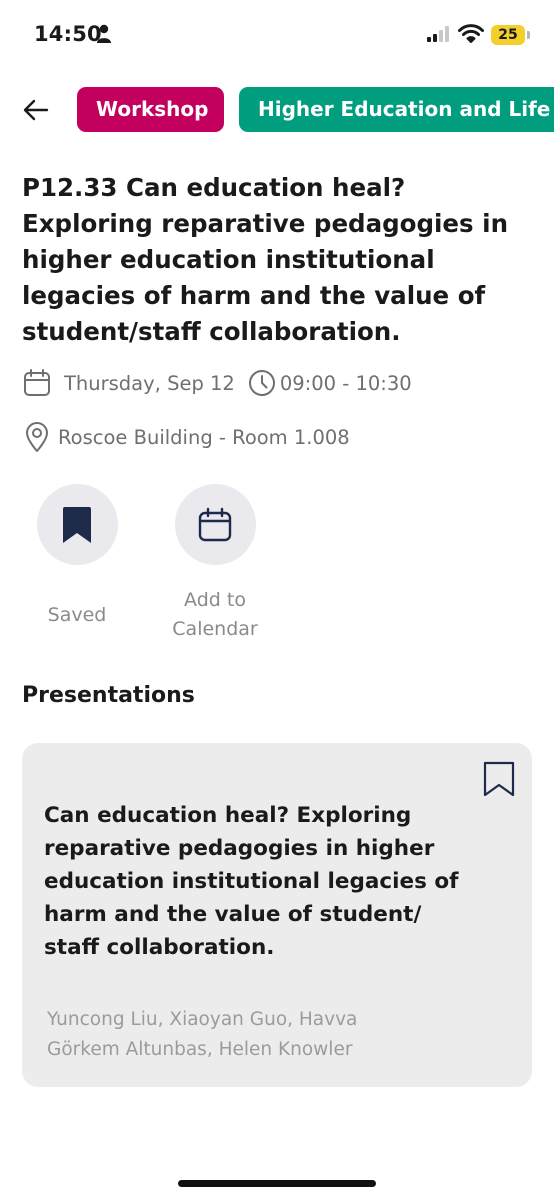 The image size is (554, 1200). What do you see at coordinates (104, 36) in the screenshot?
I see `person-icon` at bounding box center [104, 36].